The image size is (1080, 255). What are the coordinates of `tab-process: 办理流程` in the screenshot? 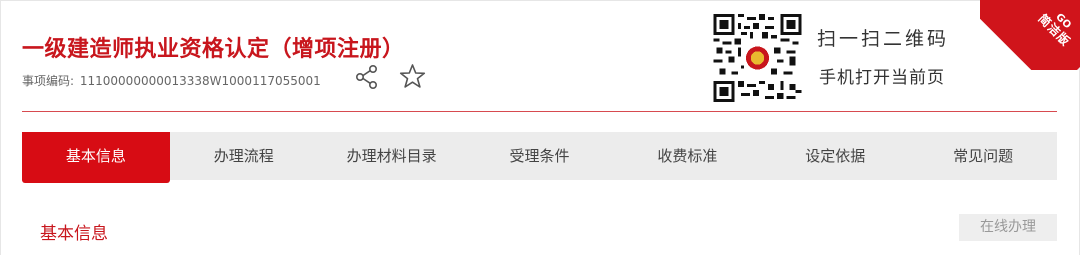 It's located at (244, 156).